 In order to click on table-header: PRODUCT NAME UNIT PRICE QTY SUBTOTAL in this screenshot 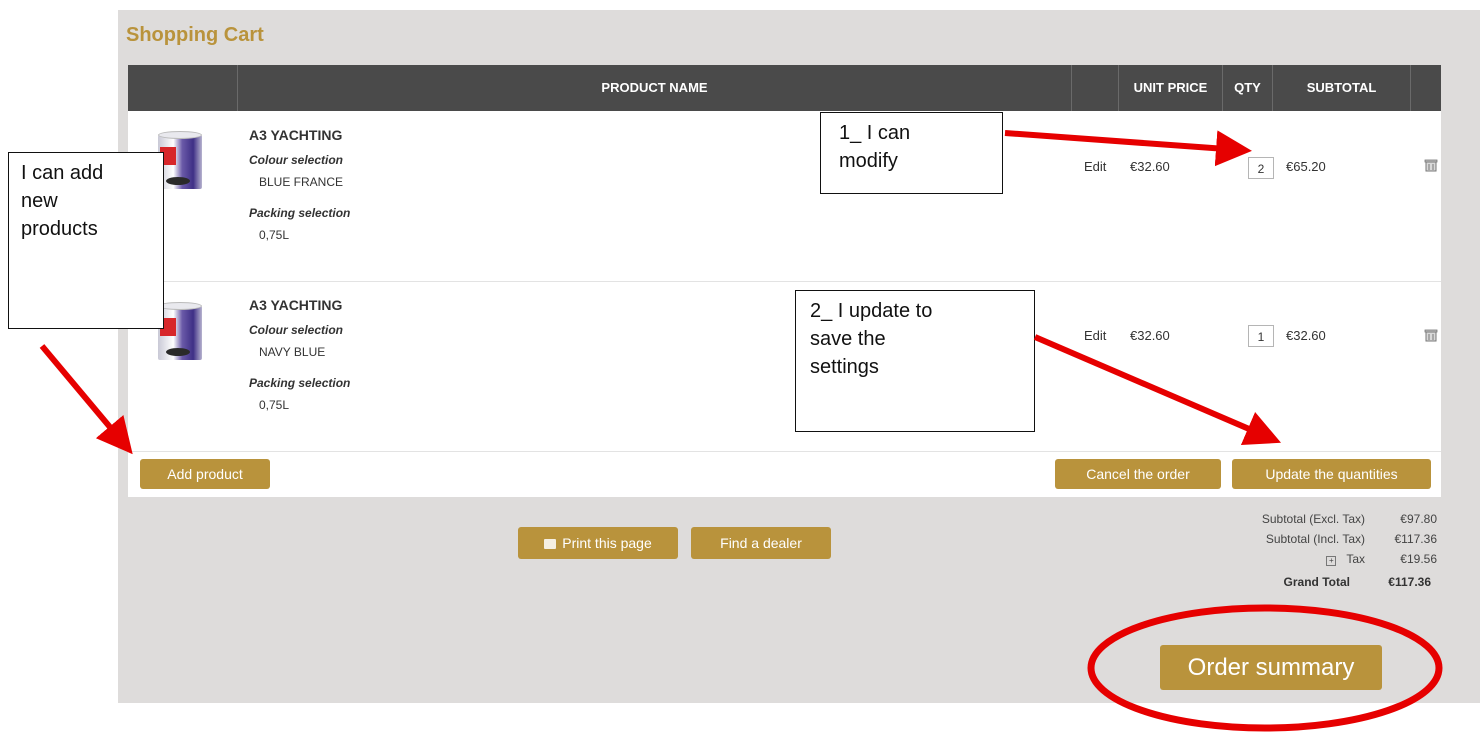, I will do `click(784, 88)`.